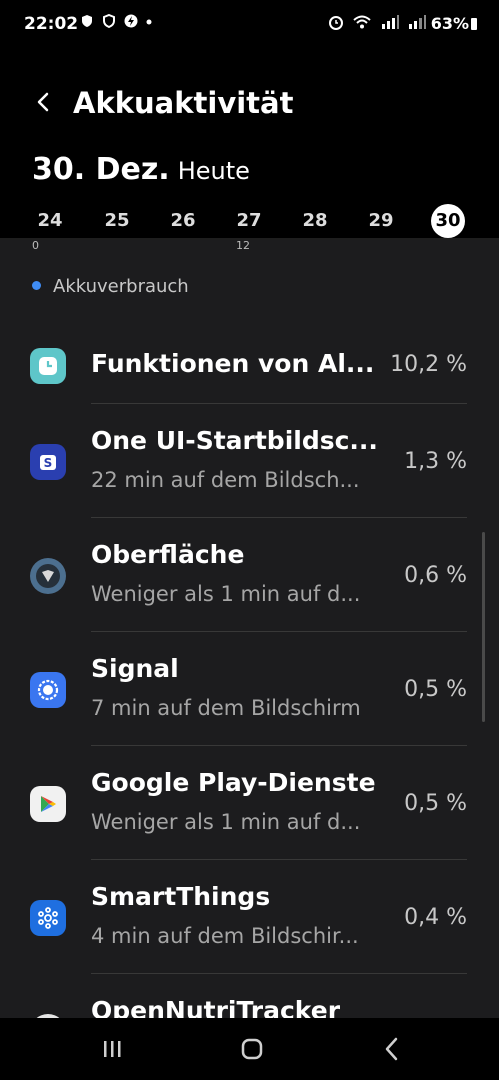 This screenshot has width=499, height=1080. What do you see at coordinates (390, 22) in the screenshot?
I see `signal-strength-icon` at bounding box center [390, 22].